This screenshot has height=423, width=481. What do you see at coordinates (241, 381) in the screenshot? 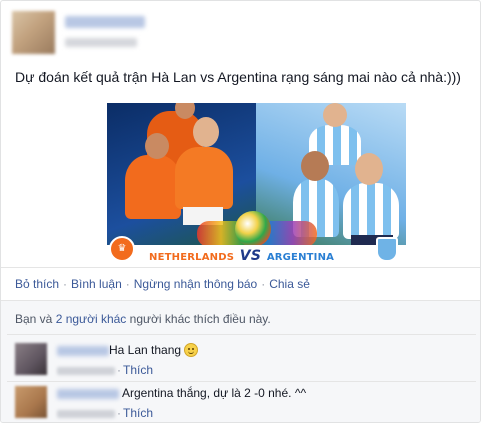
I see `comment-divider` at bounding box center [241, 381].